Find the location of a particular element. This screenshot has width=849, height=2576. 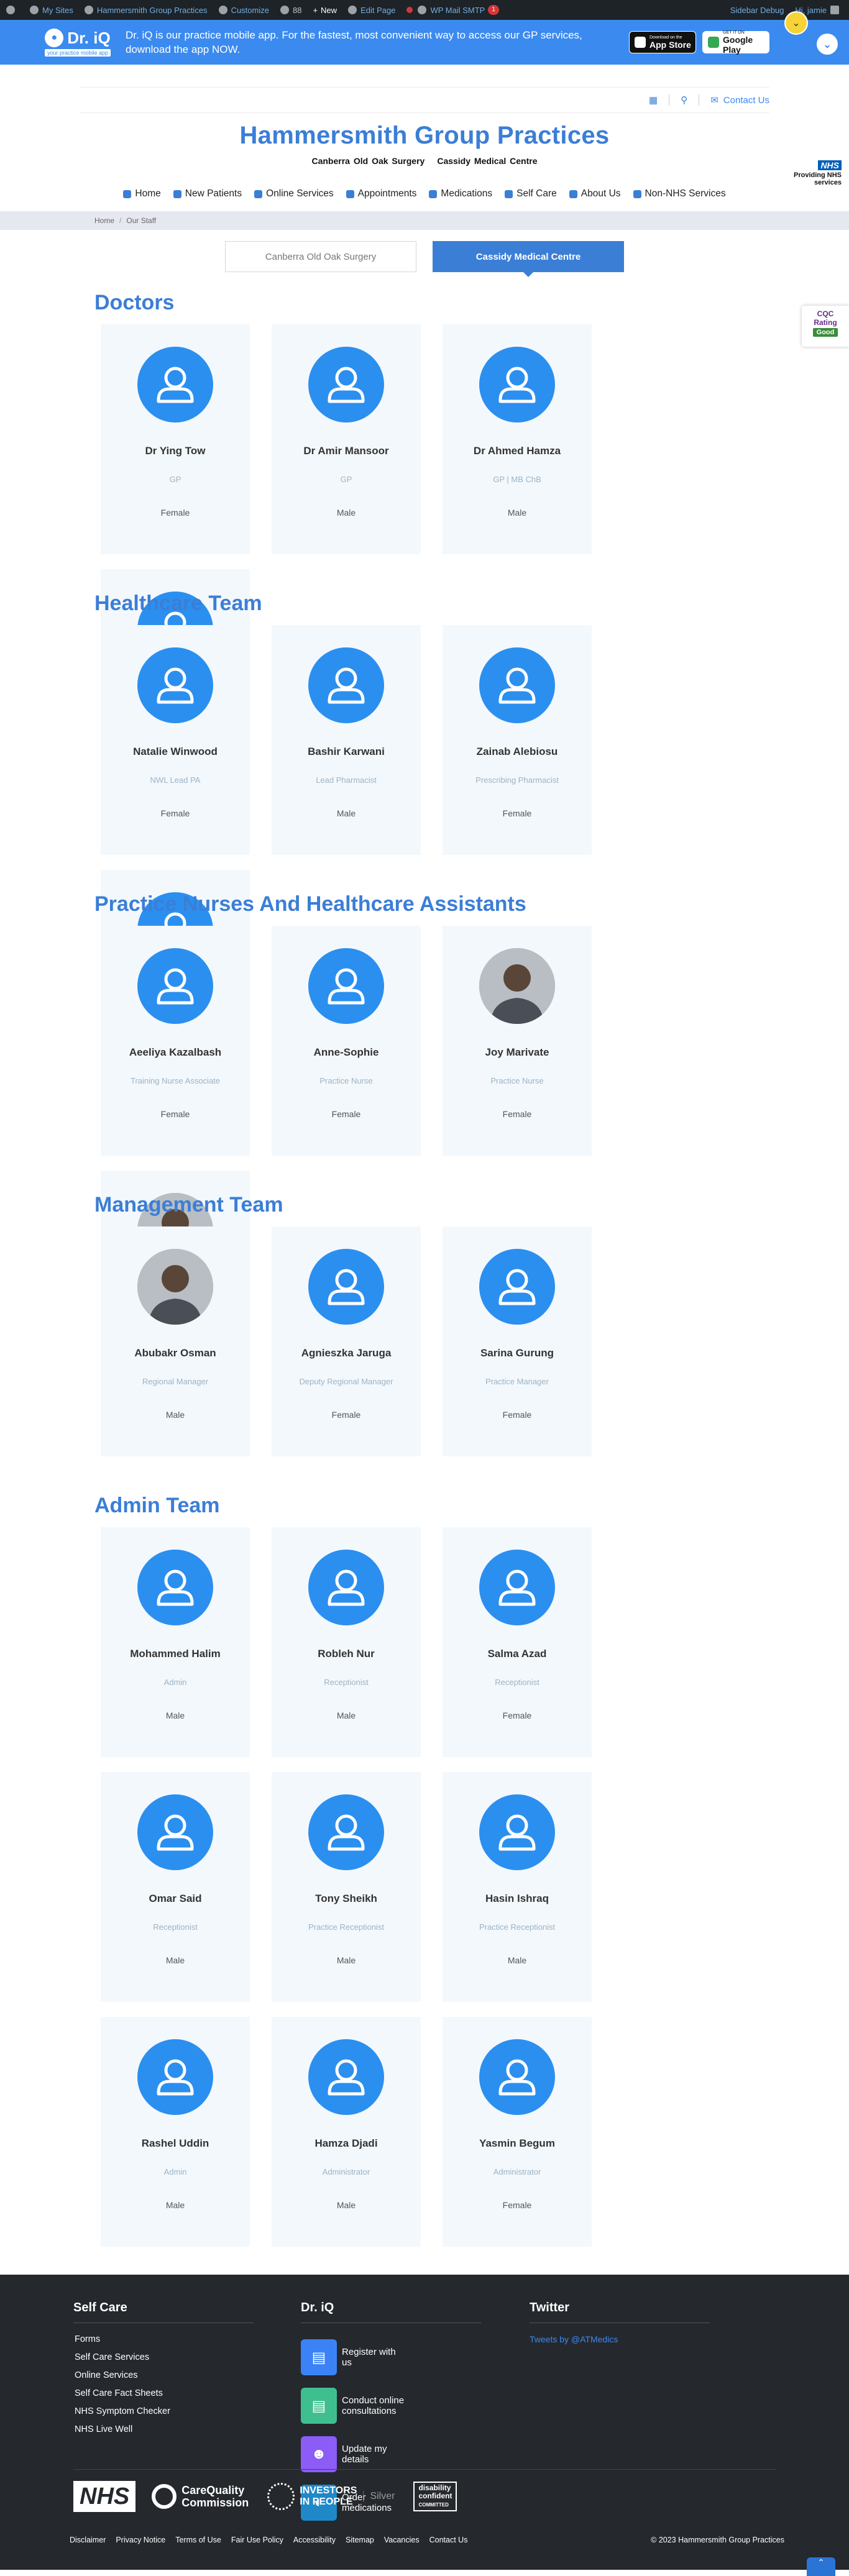

disability-confident-logo: disability confident COMMITTED is located at coordinates (435, 2496).